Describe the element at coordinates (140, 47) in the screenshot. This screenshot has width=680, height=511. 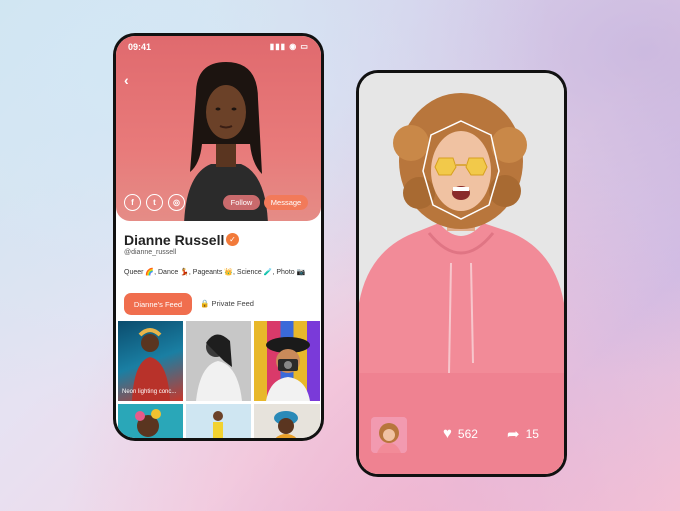
I see `status-time: 09:41` at that location.